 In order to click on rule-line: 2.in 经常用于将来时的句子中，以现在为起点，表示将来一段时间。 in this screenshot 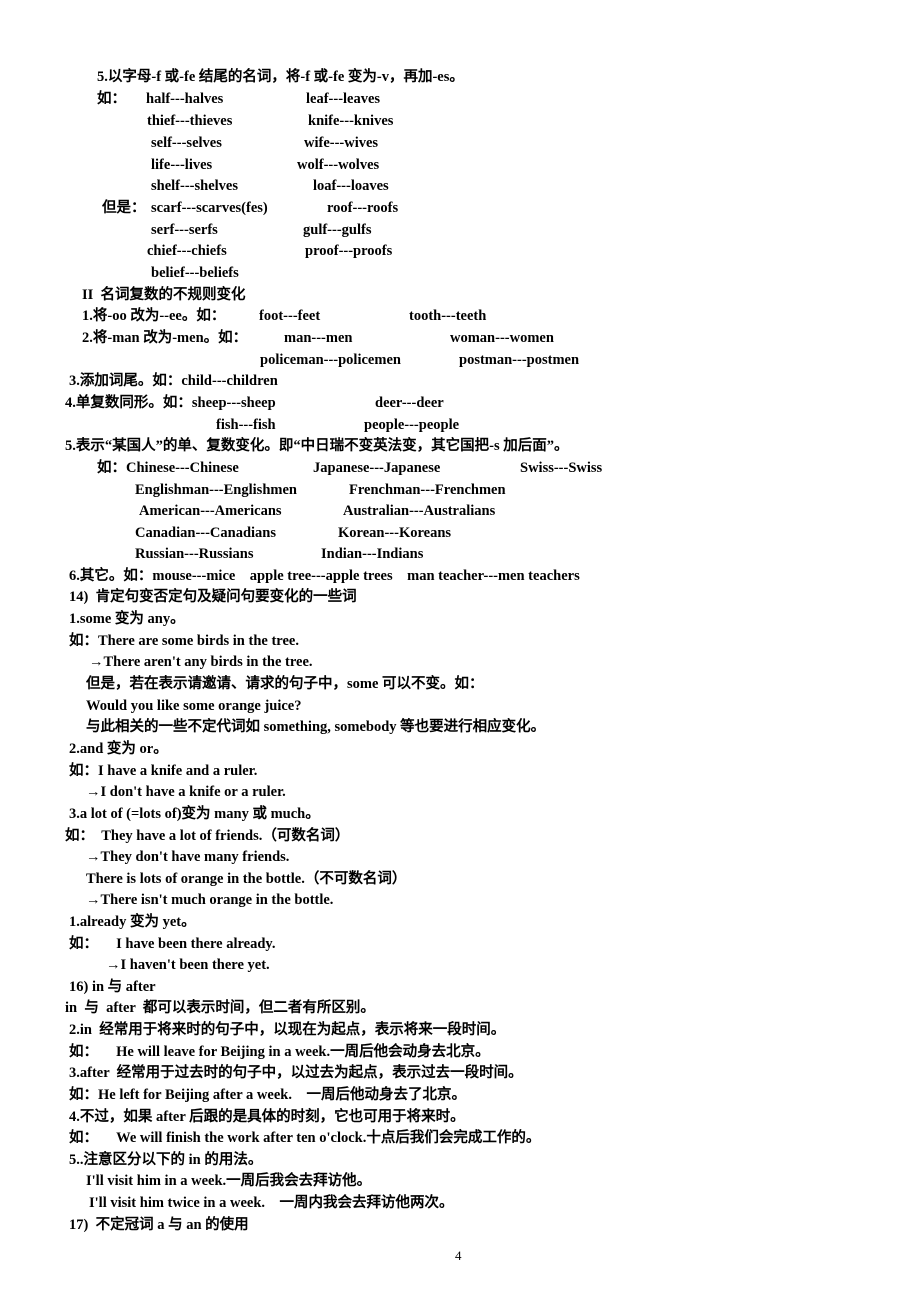, I will do `click(287, 1030)`.